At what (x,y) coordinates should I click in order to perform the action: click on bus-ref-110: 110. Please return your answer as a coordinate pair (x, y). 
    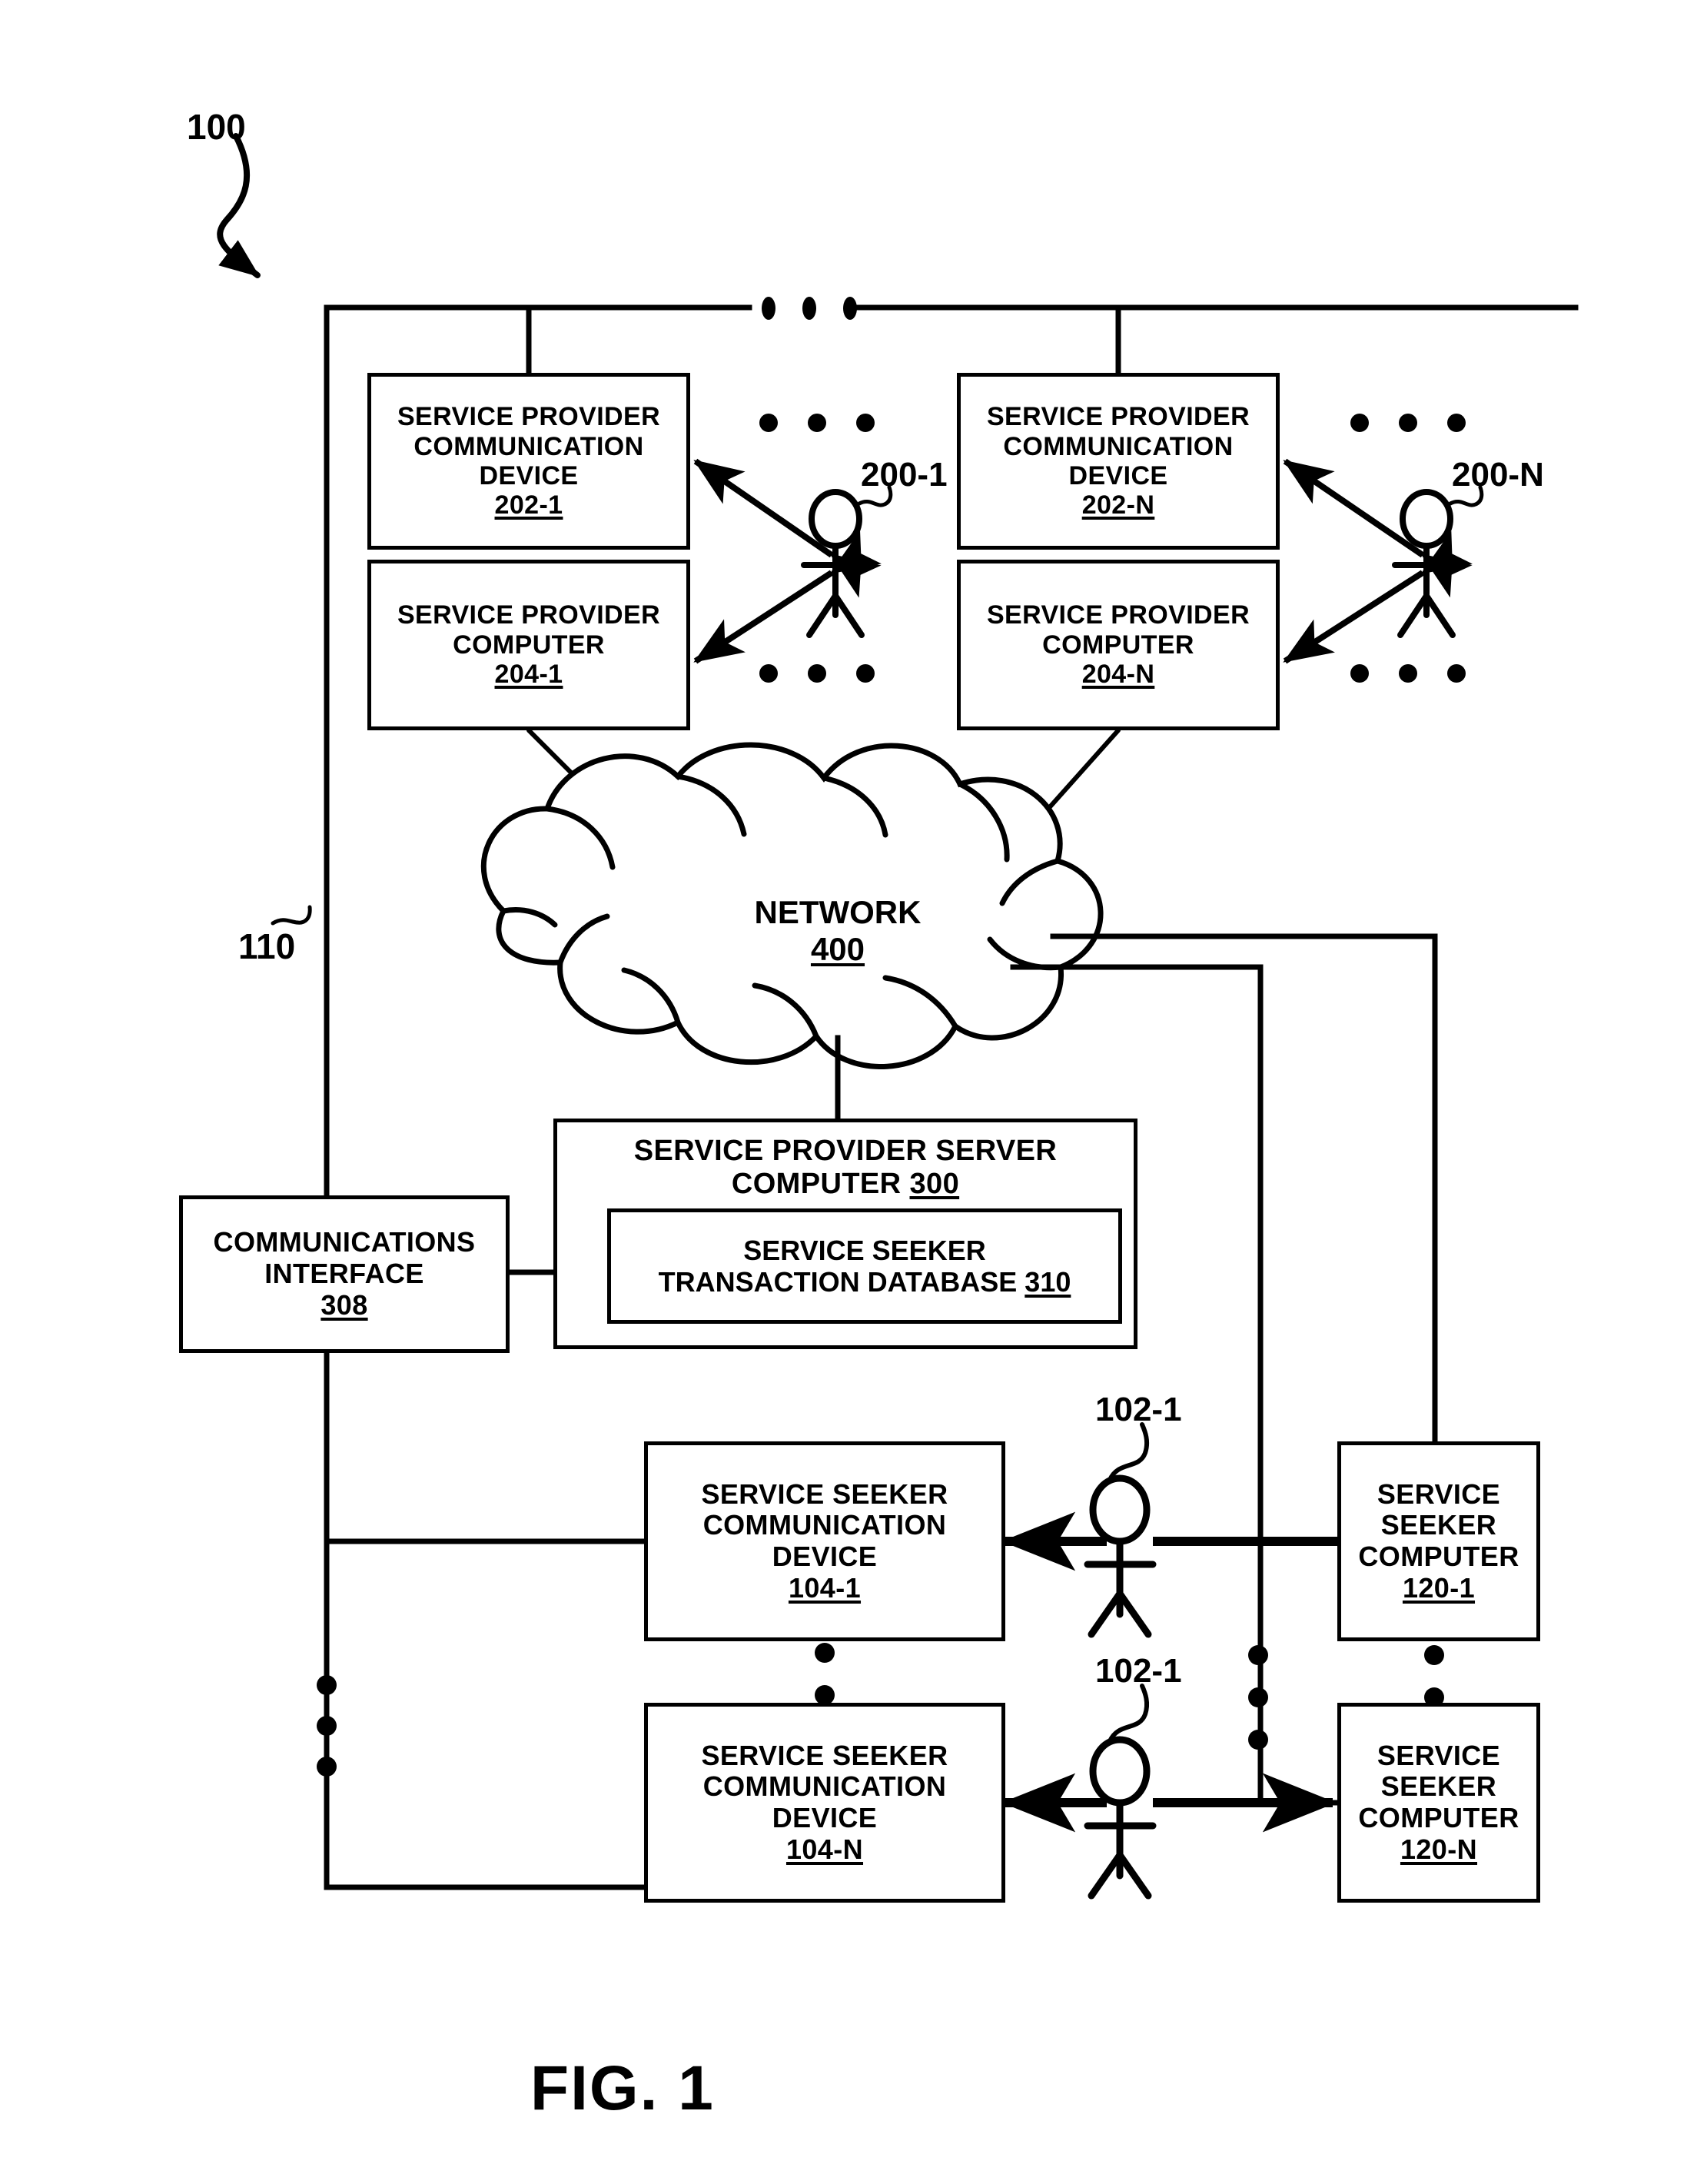
    Looking at the image, I should click on (267, 946).